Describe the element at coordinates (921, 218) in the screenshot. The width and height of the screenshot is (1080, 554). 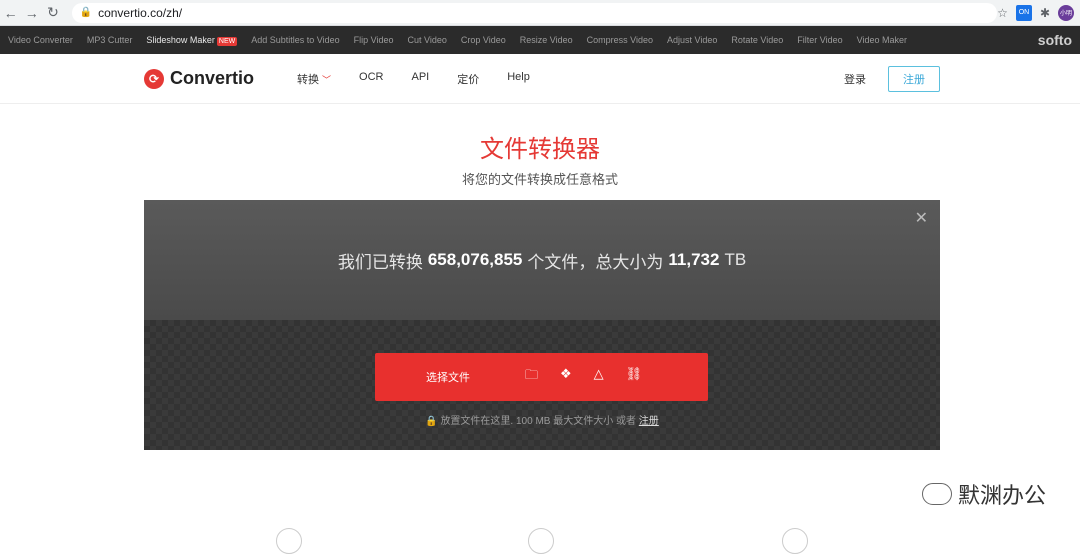
I see `close-icon: ✕` at that location.